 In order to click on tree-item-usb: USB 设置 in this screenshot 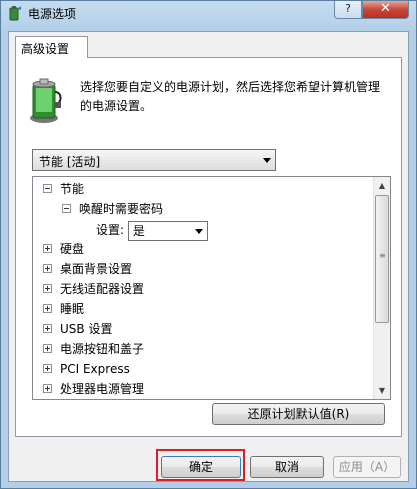, I will do `click(77, 329)`.